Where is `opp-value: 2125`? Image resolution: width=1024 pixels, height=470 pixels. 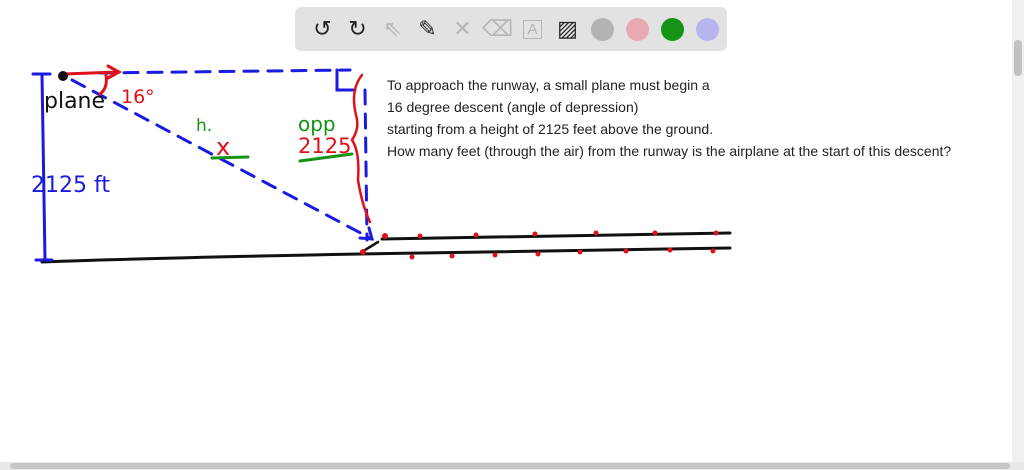
opp-value: 2125 is located at coordinates (324, 146).